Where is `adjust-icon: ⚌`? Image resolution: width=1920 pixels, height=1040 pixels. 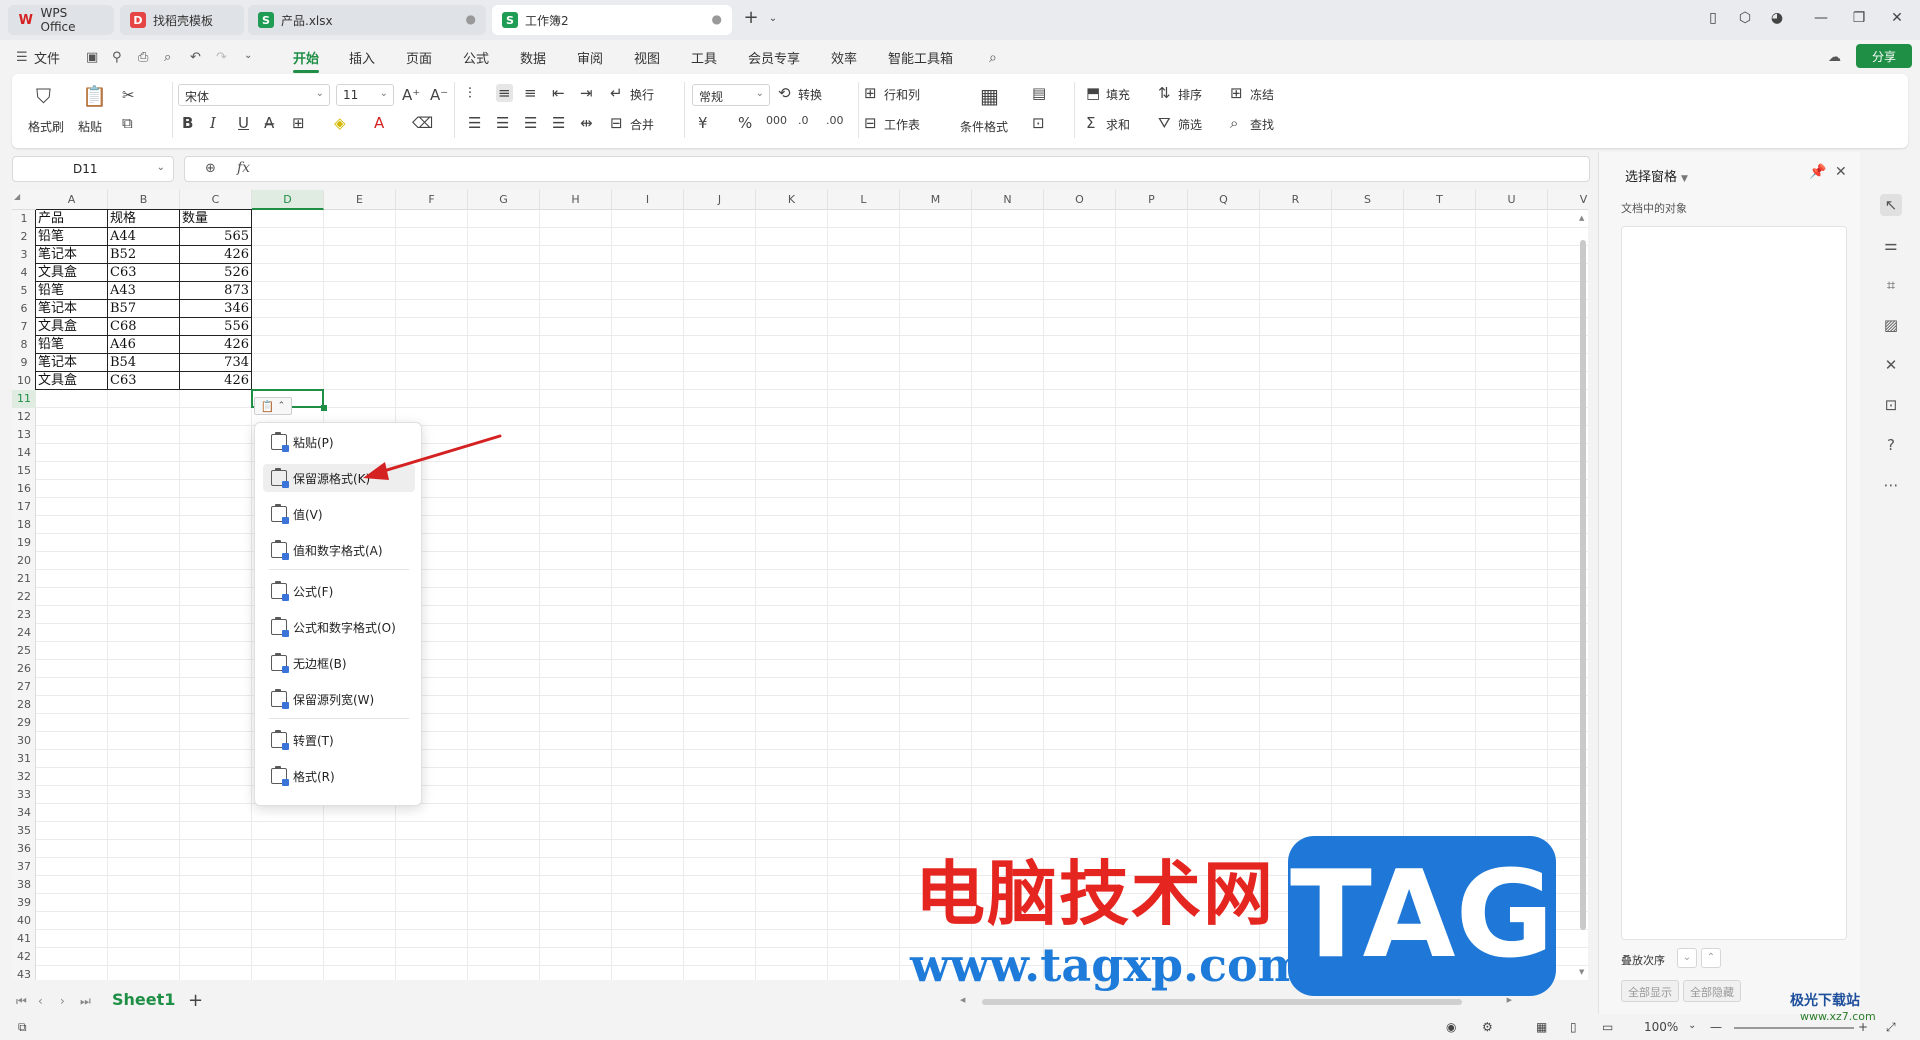 adjust-icon: ⚌ is located at coordinates (1891, 245).